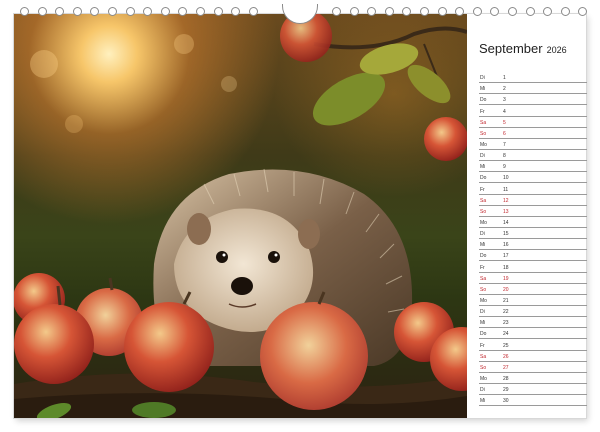 The width and height of the screenshot is (600, 432). What do you see at coordinates (533, 234) in the screenshot?
I see `day-row: Di 15` at bounding box center [533, 234].